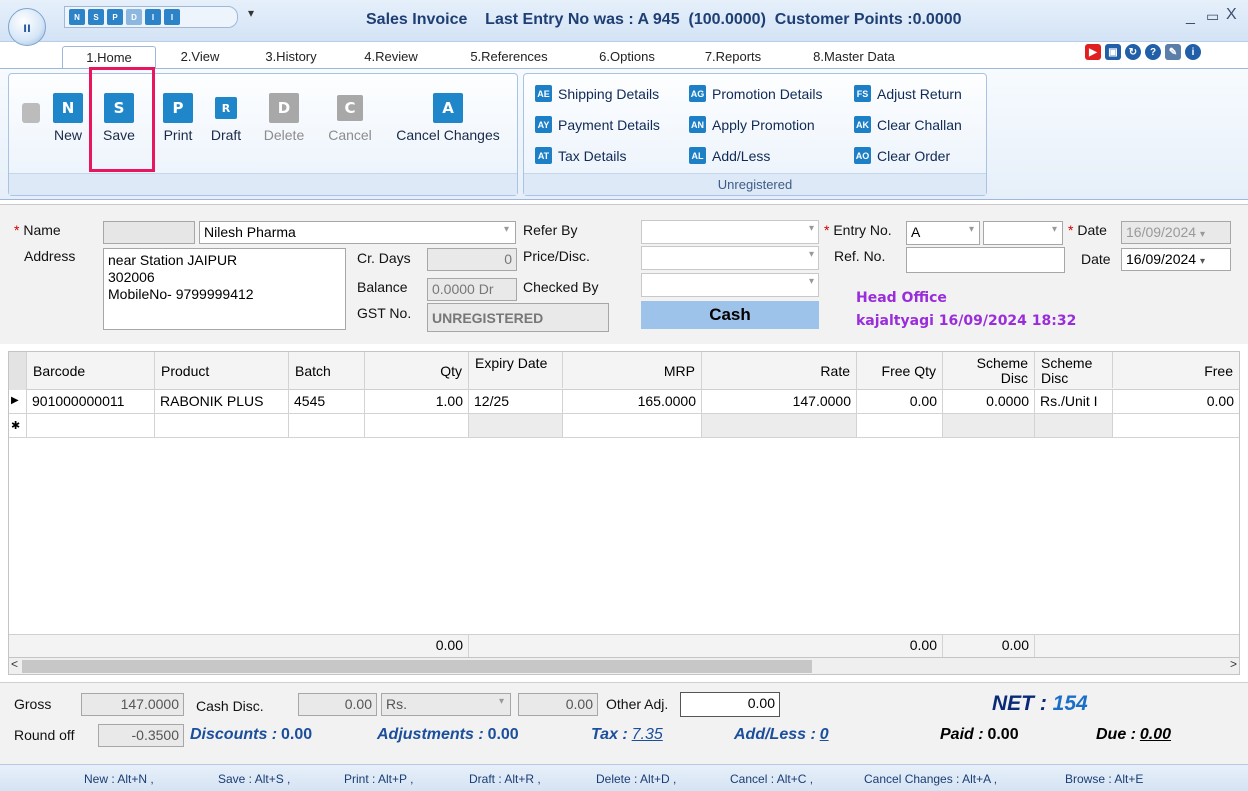  I want to click on tax-summary: Tax : 7.35, so click(627, 735).